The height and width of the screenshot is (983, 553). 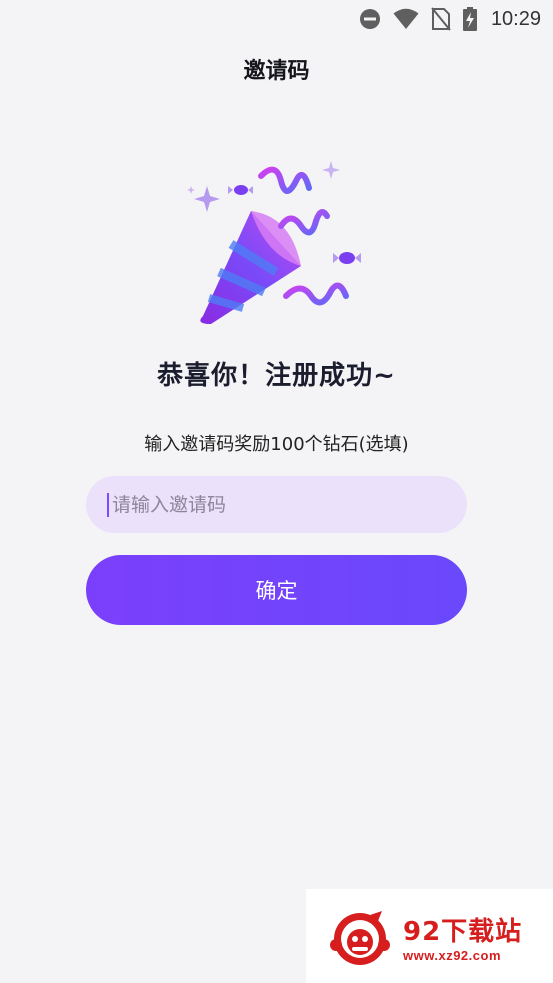 I want to click on invite-code-field, so click(x=276, y=504).